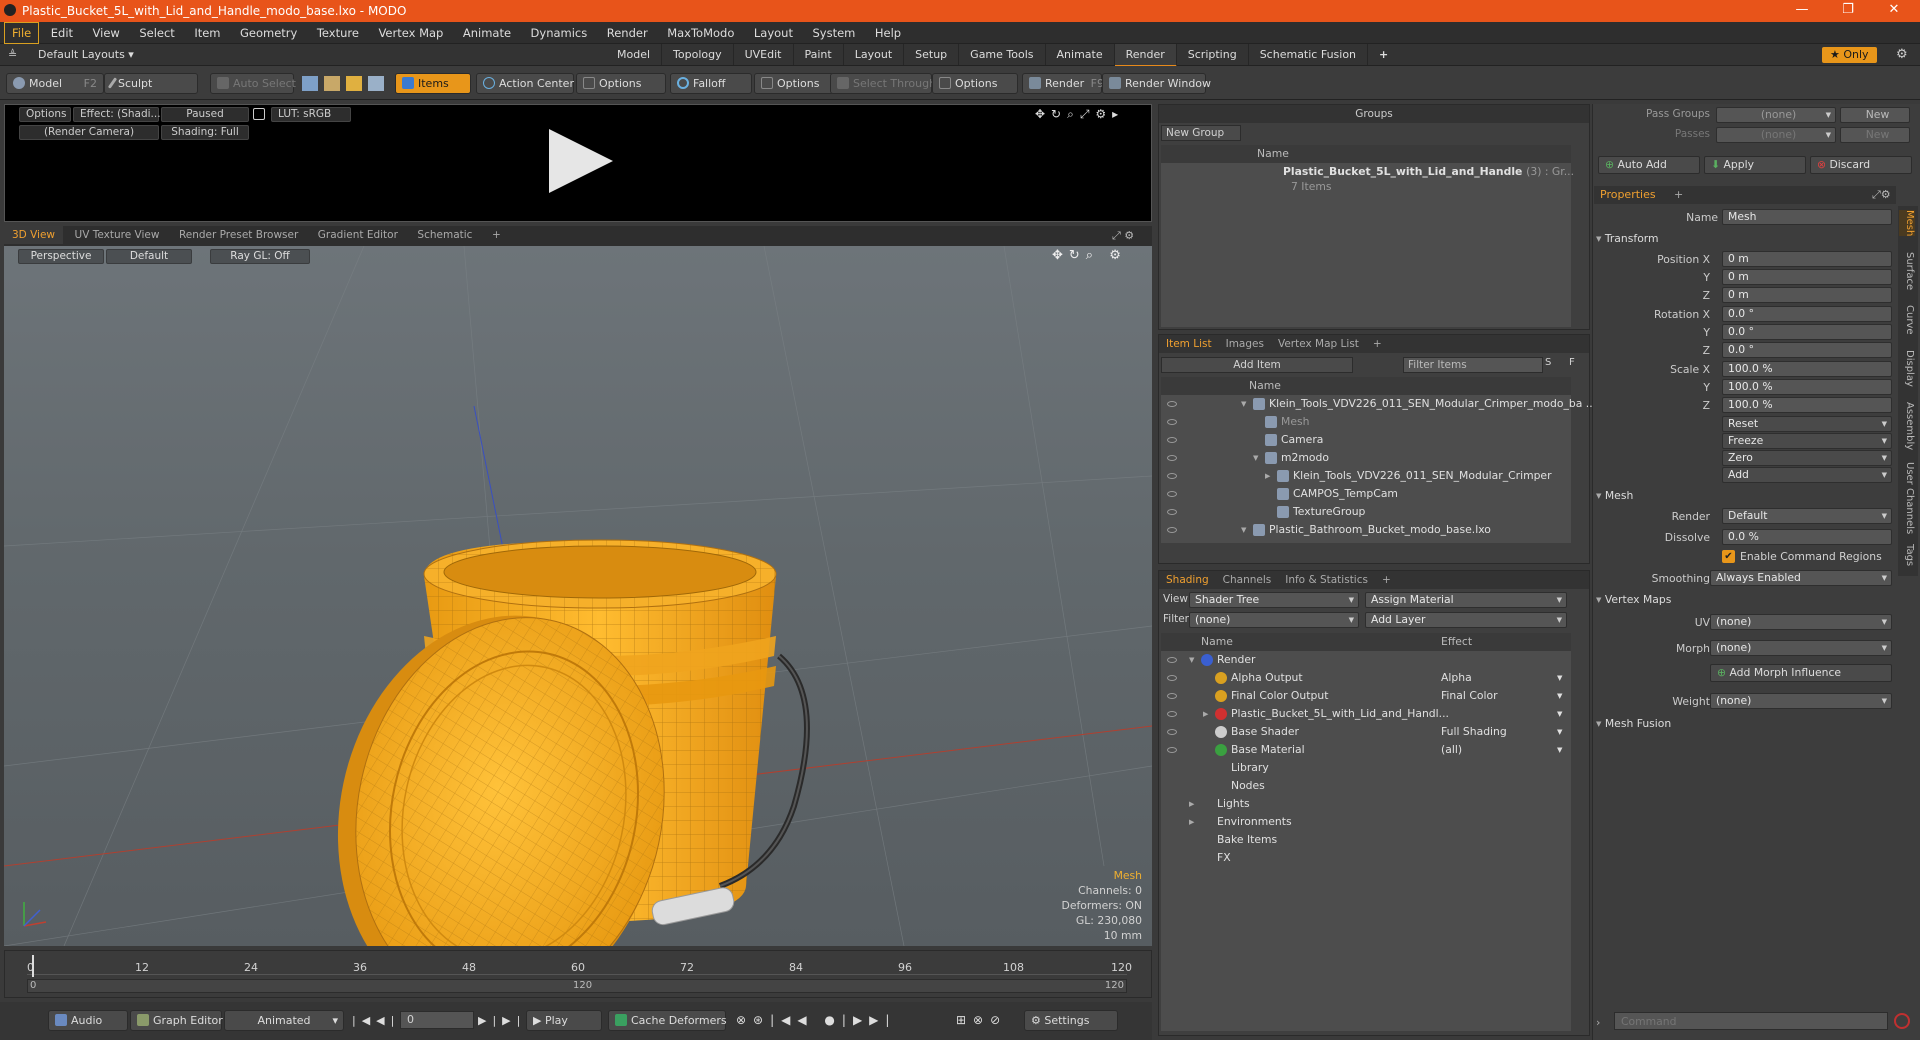 The width and height of the screenshot is (1920, 1040). I want to click on shading-dropdown: Shading: Full, so click(205, 132).